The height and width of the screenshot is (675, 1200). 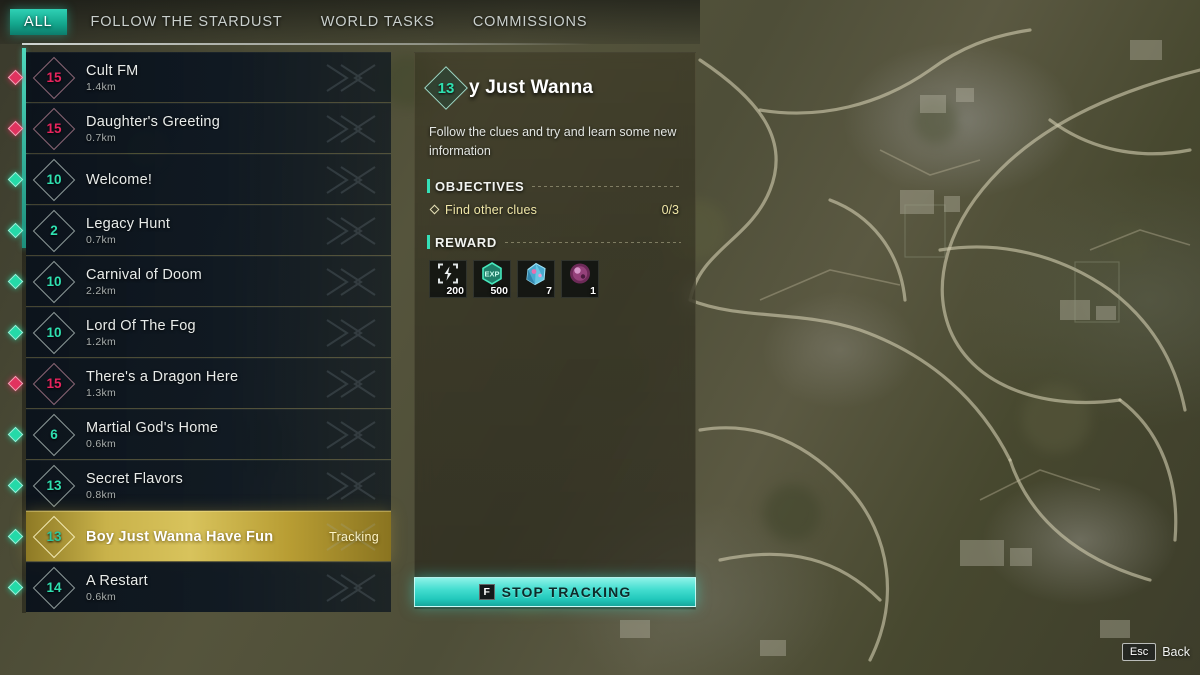 I want to click on quest-level-badge: 14, so click(x=54, y=588).